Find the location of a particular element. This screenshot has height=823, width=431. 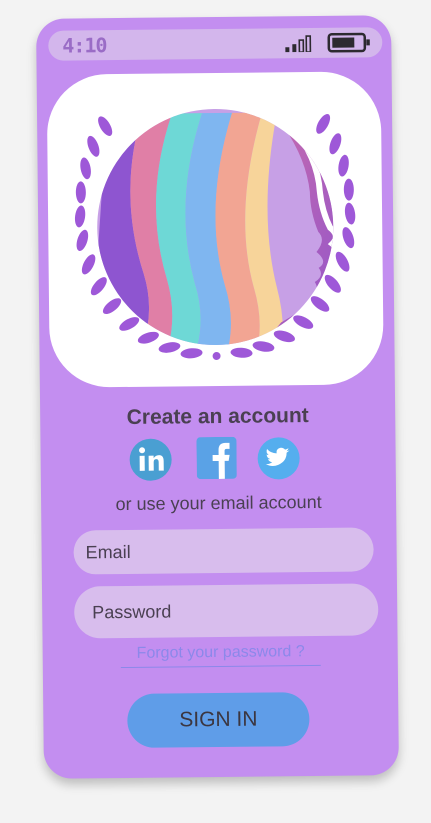

social-login-row is located at coordinates (218, 460).